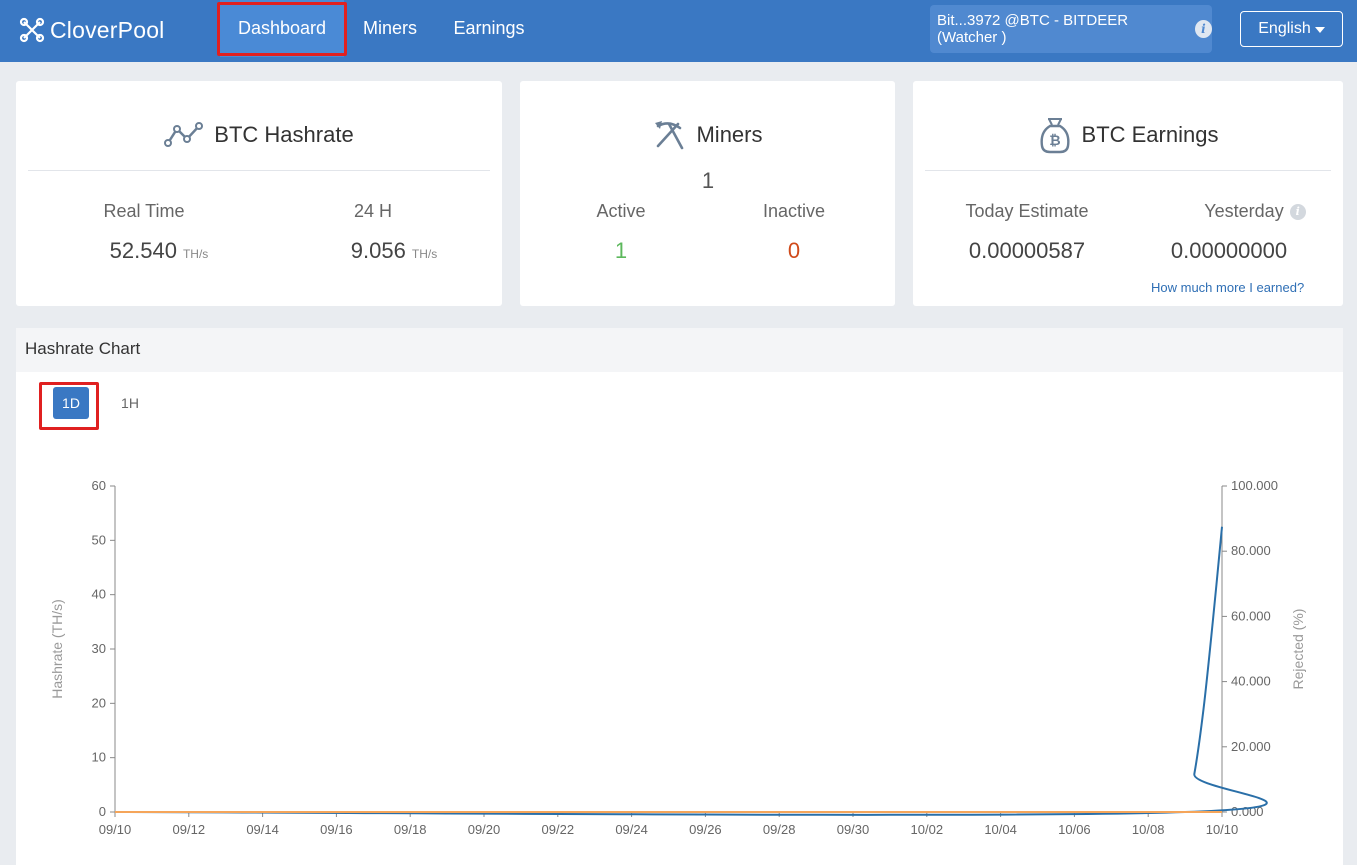 The height and width of the screenshot is (865, 1357). I want to click on today-estimate-label: Today Estimate, so click(1027, 211).